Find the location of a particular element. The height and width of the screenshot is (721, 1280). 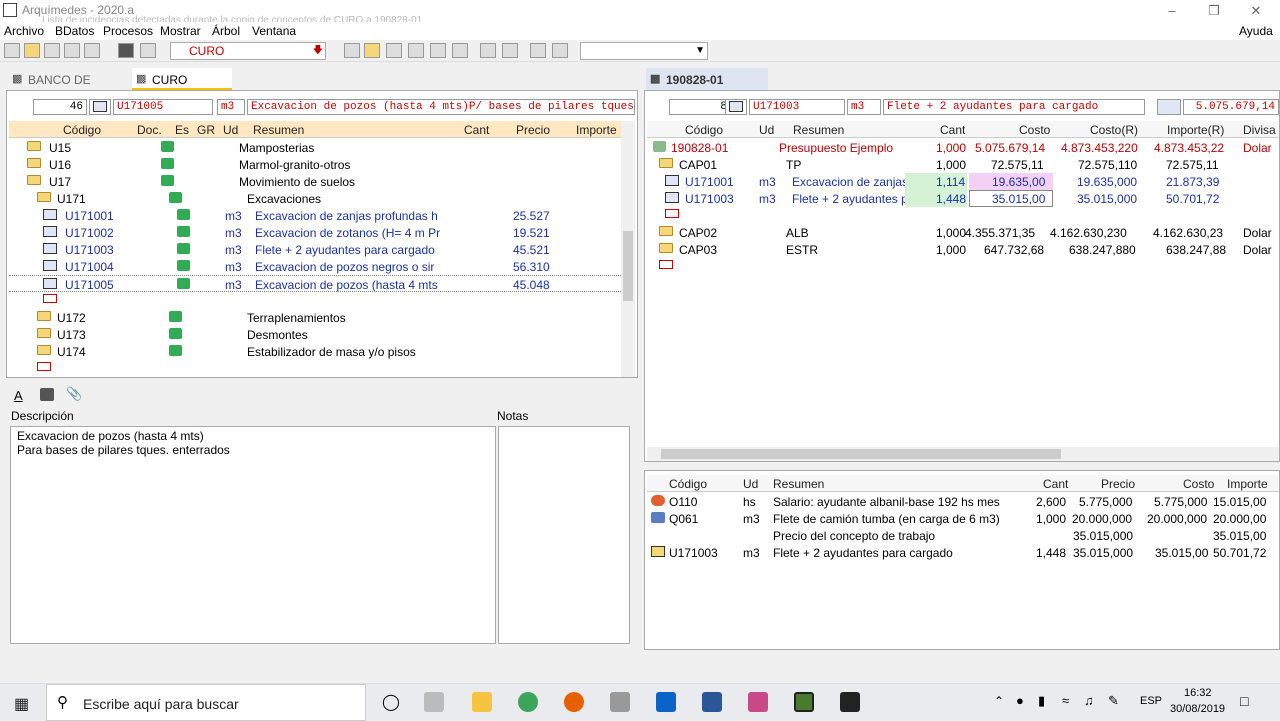

close-icon: ✕ is located at coordinates (1256, 11).